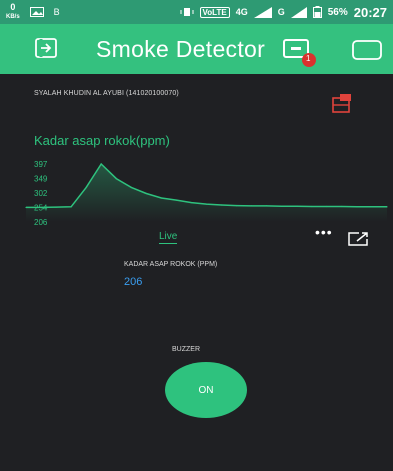 The image size is (393, 471). I want to click on device-icon, so click(299, 53).